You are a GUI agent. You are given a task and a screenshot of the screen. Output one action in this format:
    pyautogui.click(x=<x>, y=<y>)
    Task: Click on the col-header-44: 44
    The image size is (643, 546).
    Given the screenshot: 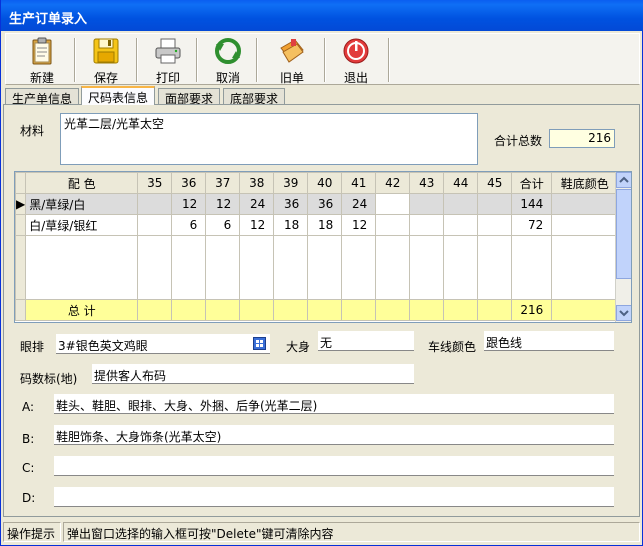 What is the action you would take?
    pyautogui.click(x=461, y=183)
    